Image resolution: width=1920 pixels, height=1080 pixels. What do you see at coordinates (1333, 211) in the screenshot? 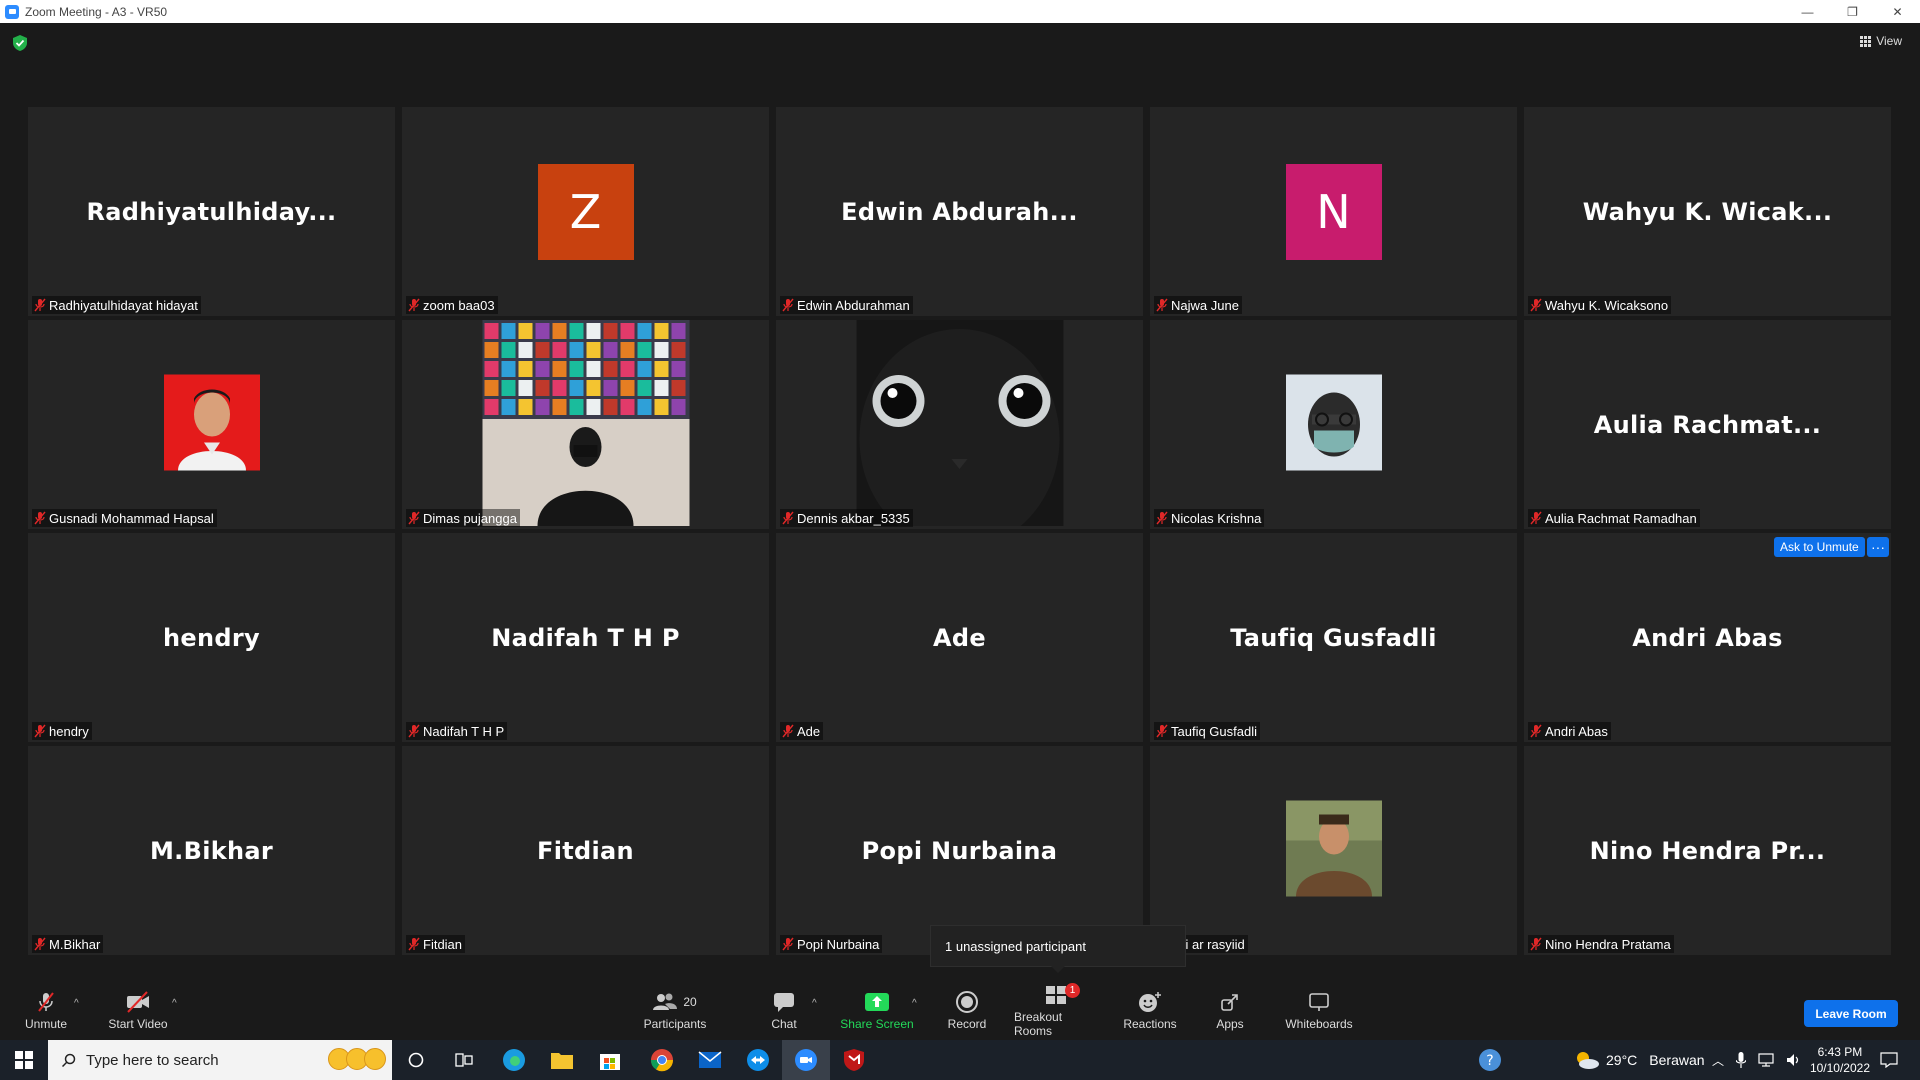
I see `participant-tile: N Najwa June` at bounding box center [1333, 211].